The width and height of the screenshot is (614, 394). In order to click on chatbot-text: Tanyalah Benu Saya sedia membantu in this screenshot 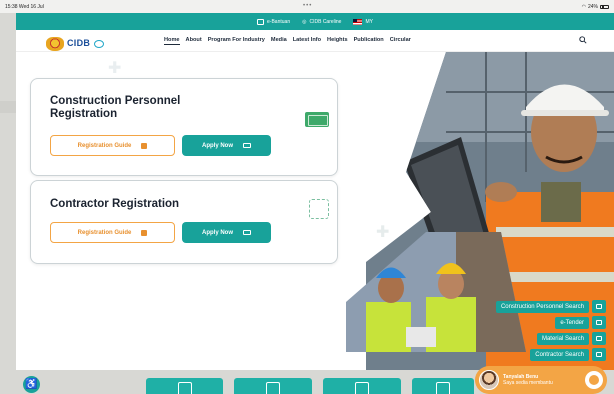, I will do `click(528, 380)`.